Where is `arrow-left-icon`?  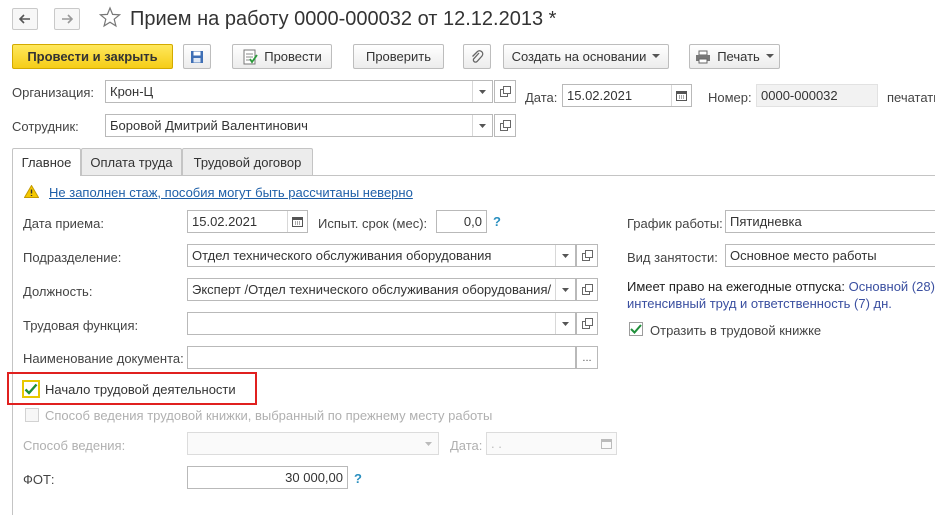
arrow-left-icon is located at coordinates (24, 19).